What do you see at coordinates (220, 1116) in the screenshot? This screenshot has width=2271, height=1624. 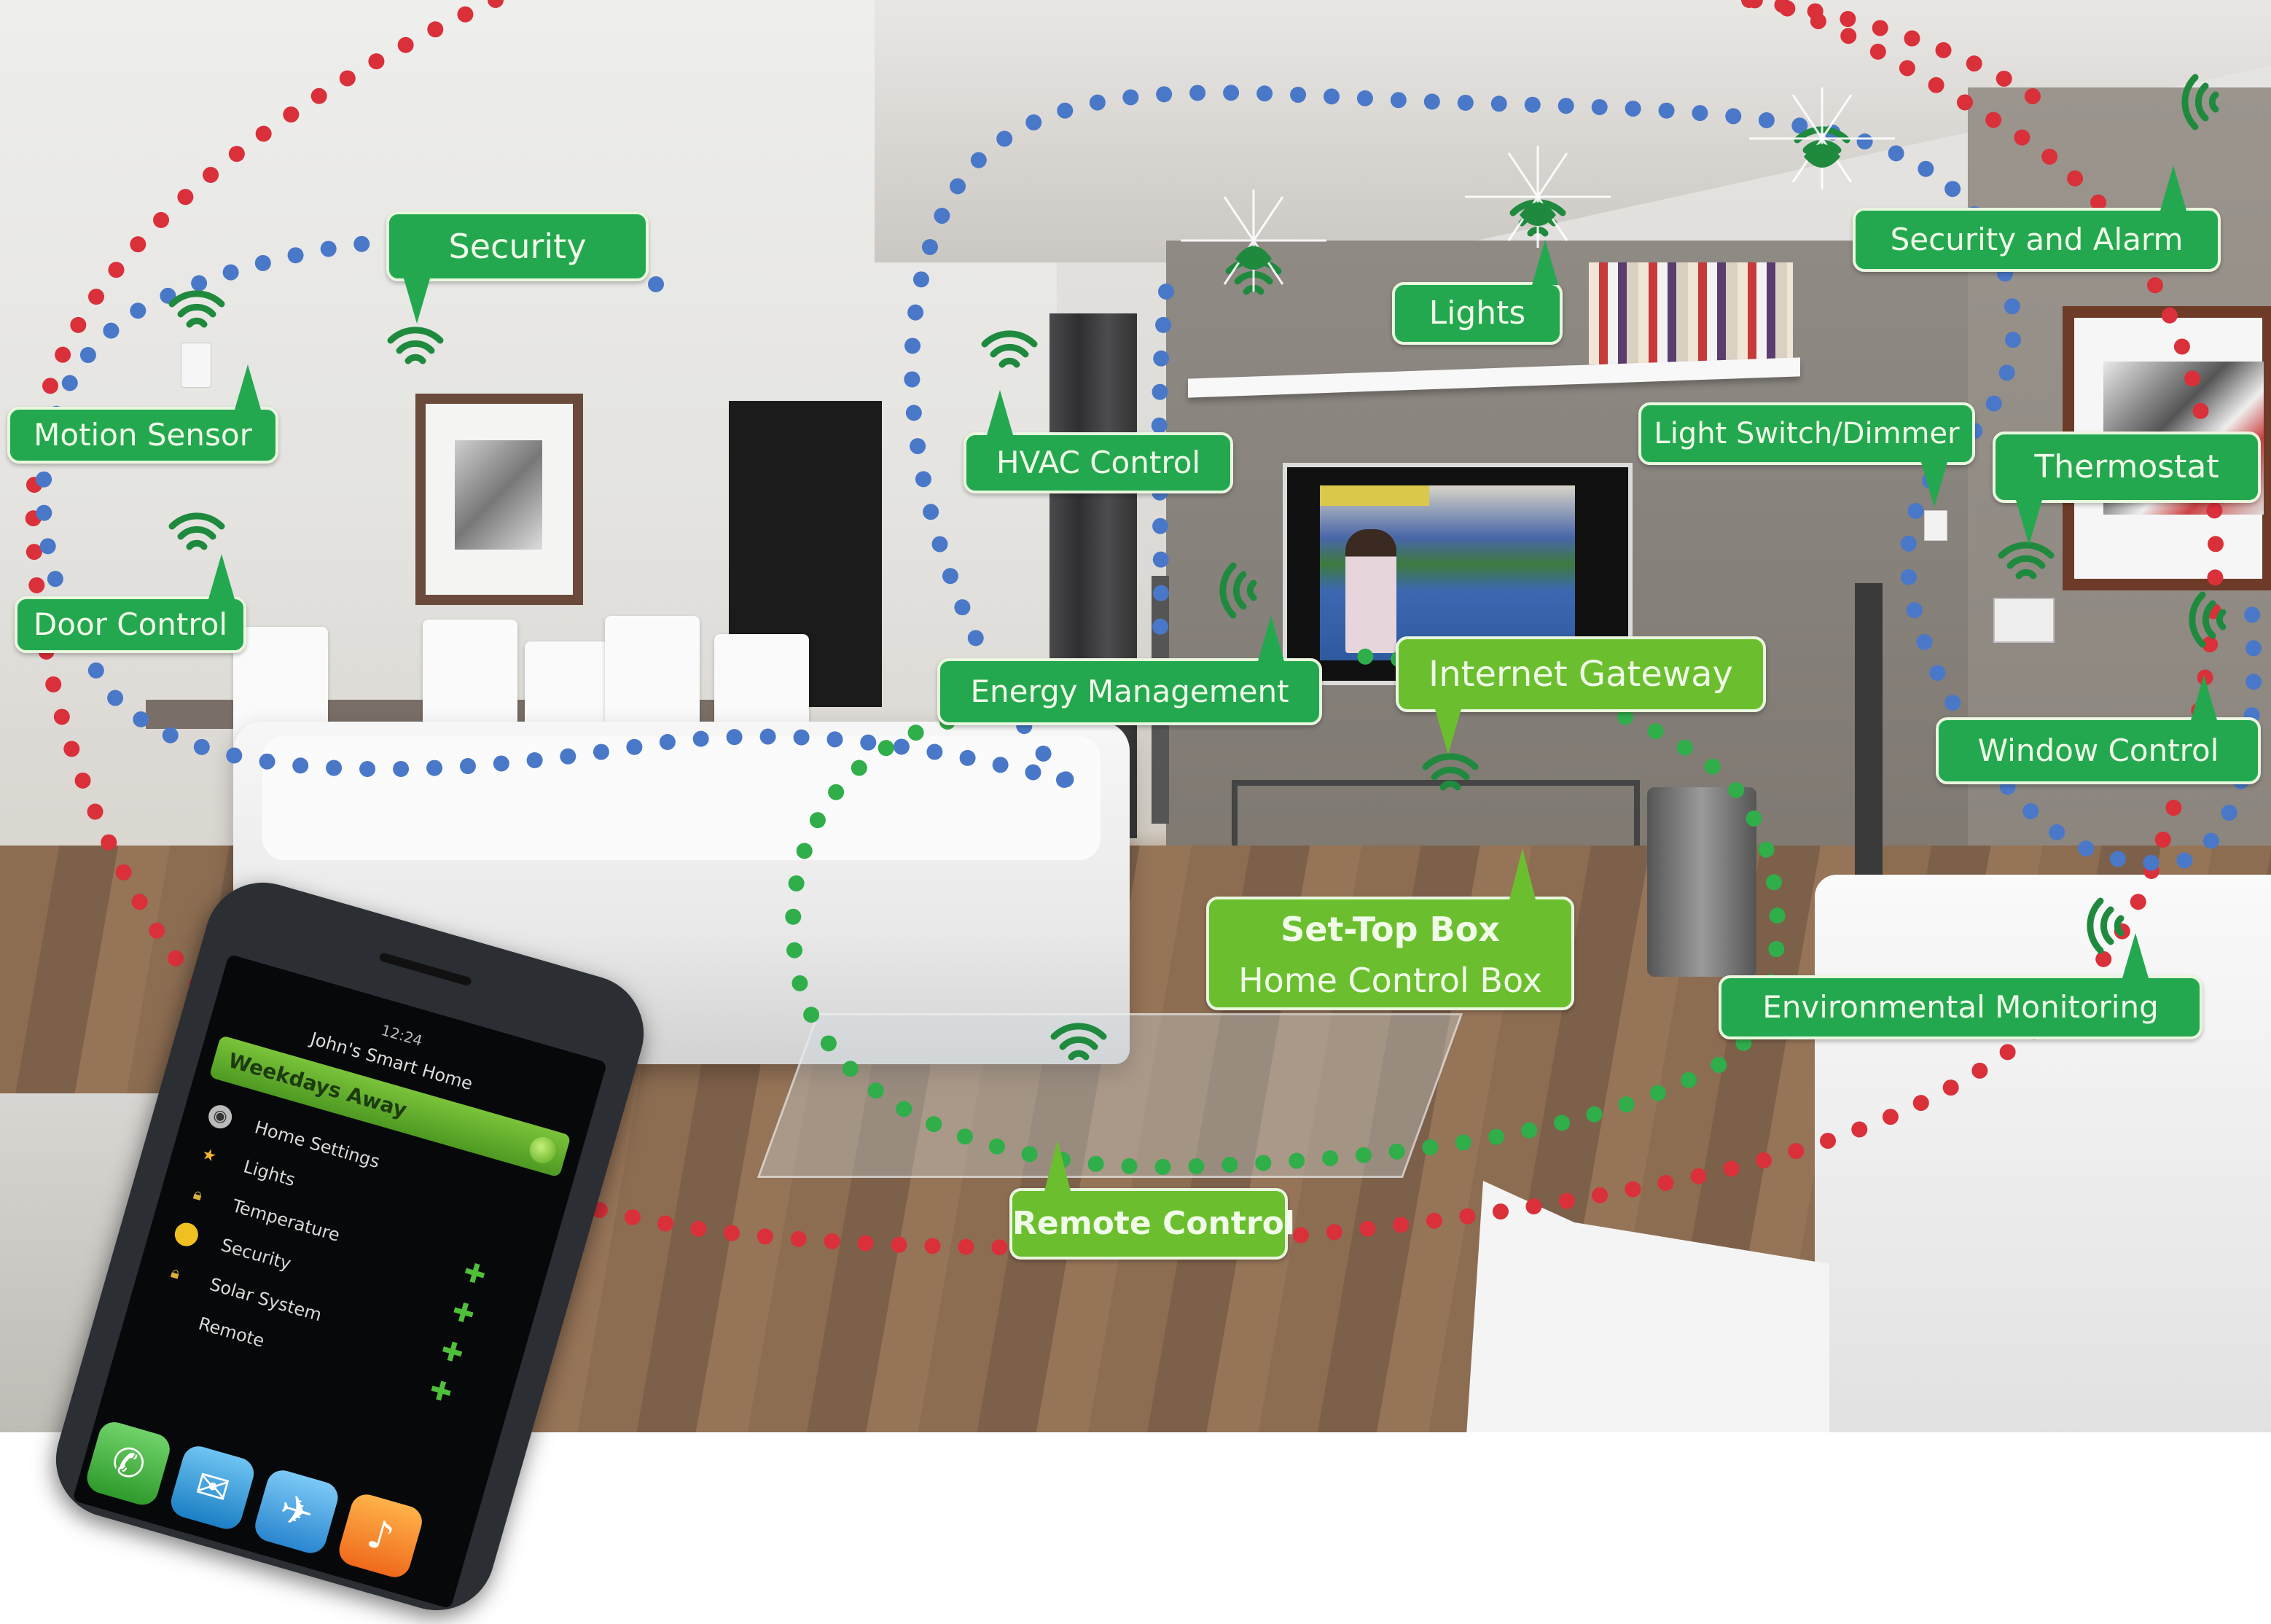 I see `camera-icon: ◉` at bounding box center [220, 1116].